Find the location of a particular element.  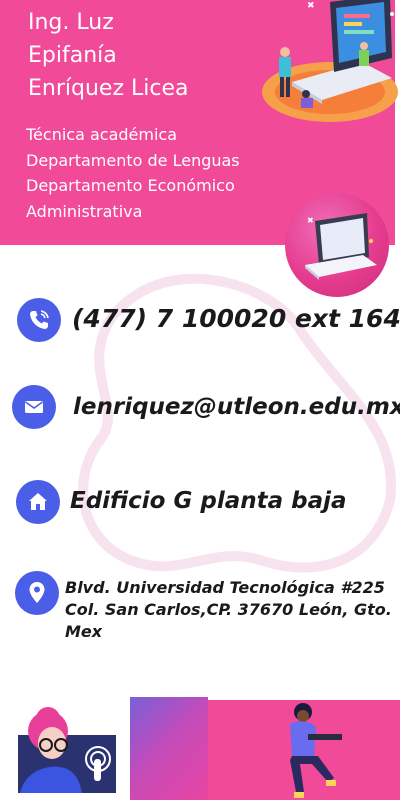

address-line-3: Mex is located at coordinates (84, 631).